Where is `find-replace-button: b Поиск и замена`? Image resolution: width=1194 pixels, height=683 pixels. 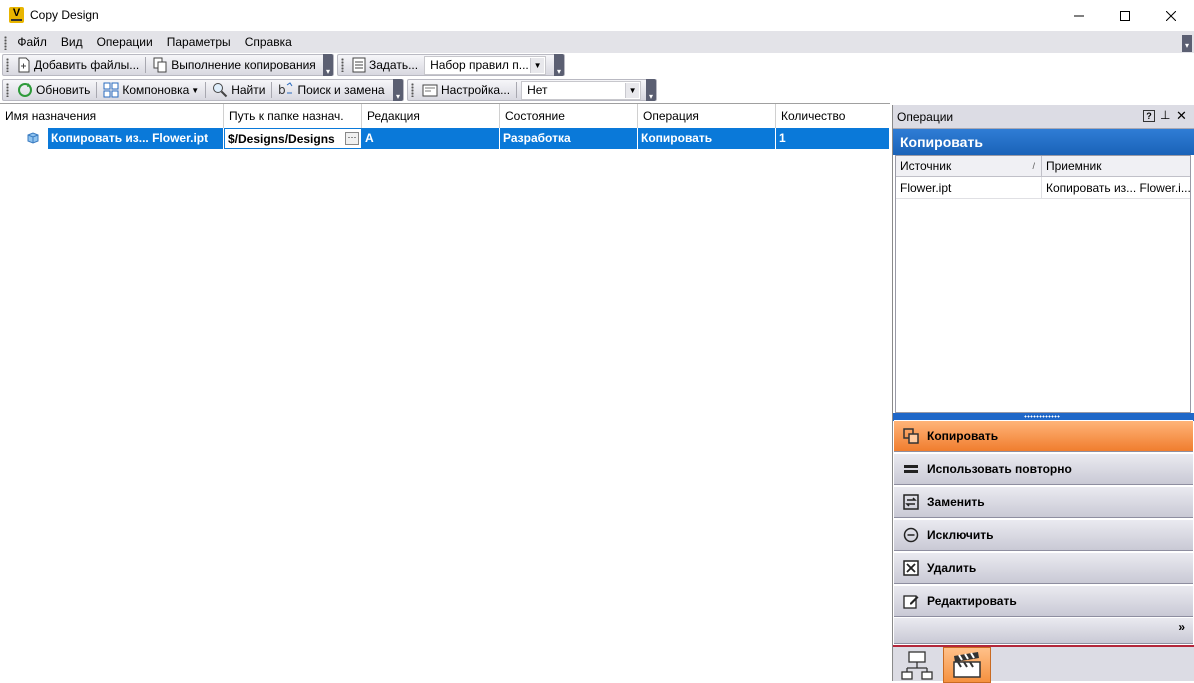 find-replace-button: b Поиск и замена is located at coordinates (331, 90).